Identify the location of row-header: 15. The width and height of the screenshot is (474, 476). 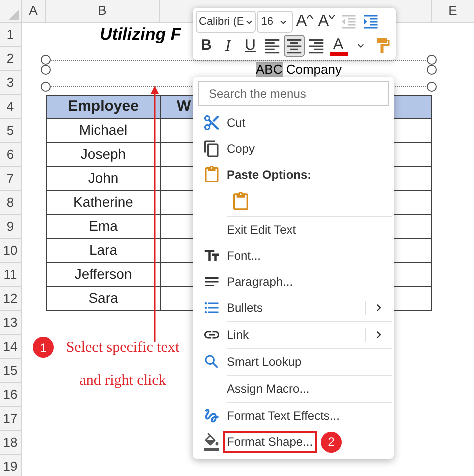
(11, 371).